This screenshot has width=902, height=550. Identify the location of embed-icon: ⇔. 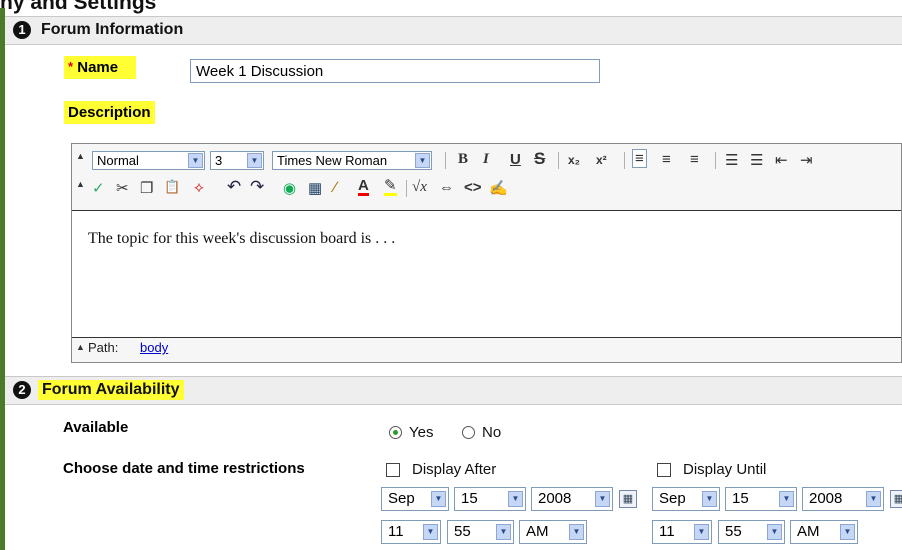
(446, 187).